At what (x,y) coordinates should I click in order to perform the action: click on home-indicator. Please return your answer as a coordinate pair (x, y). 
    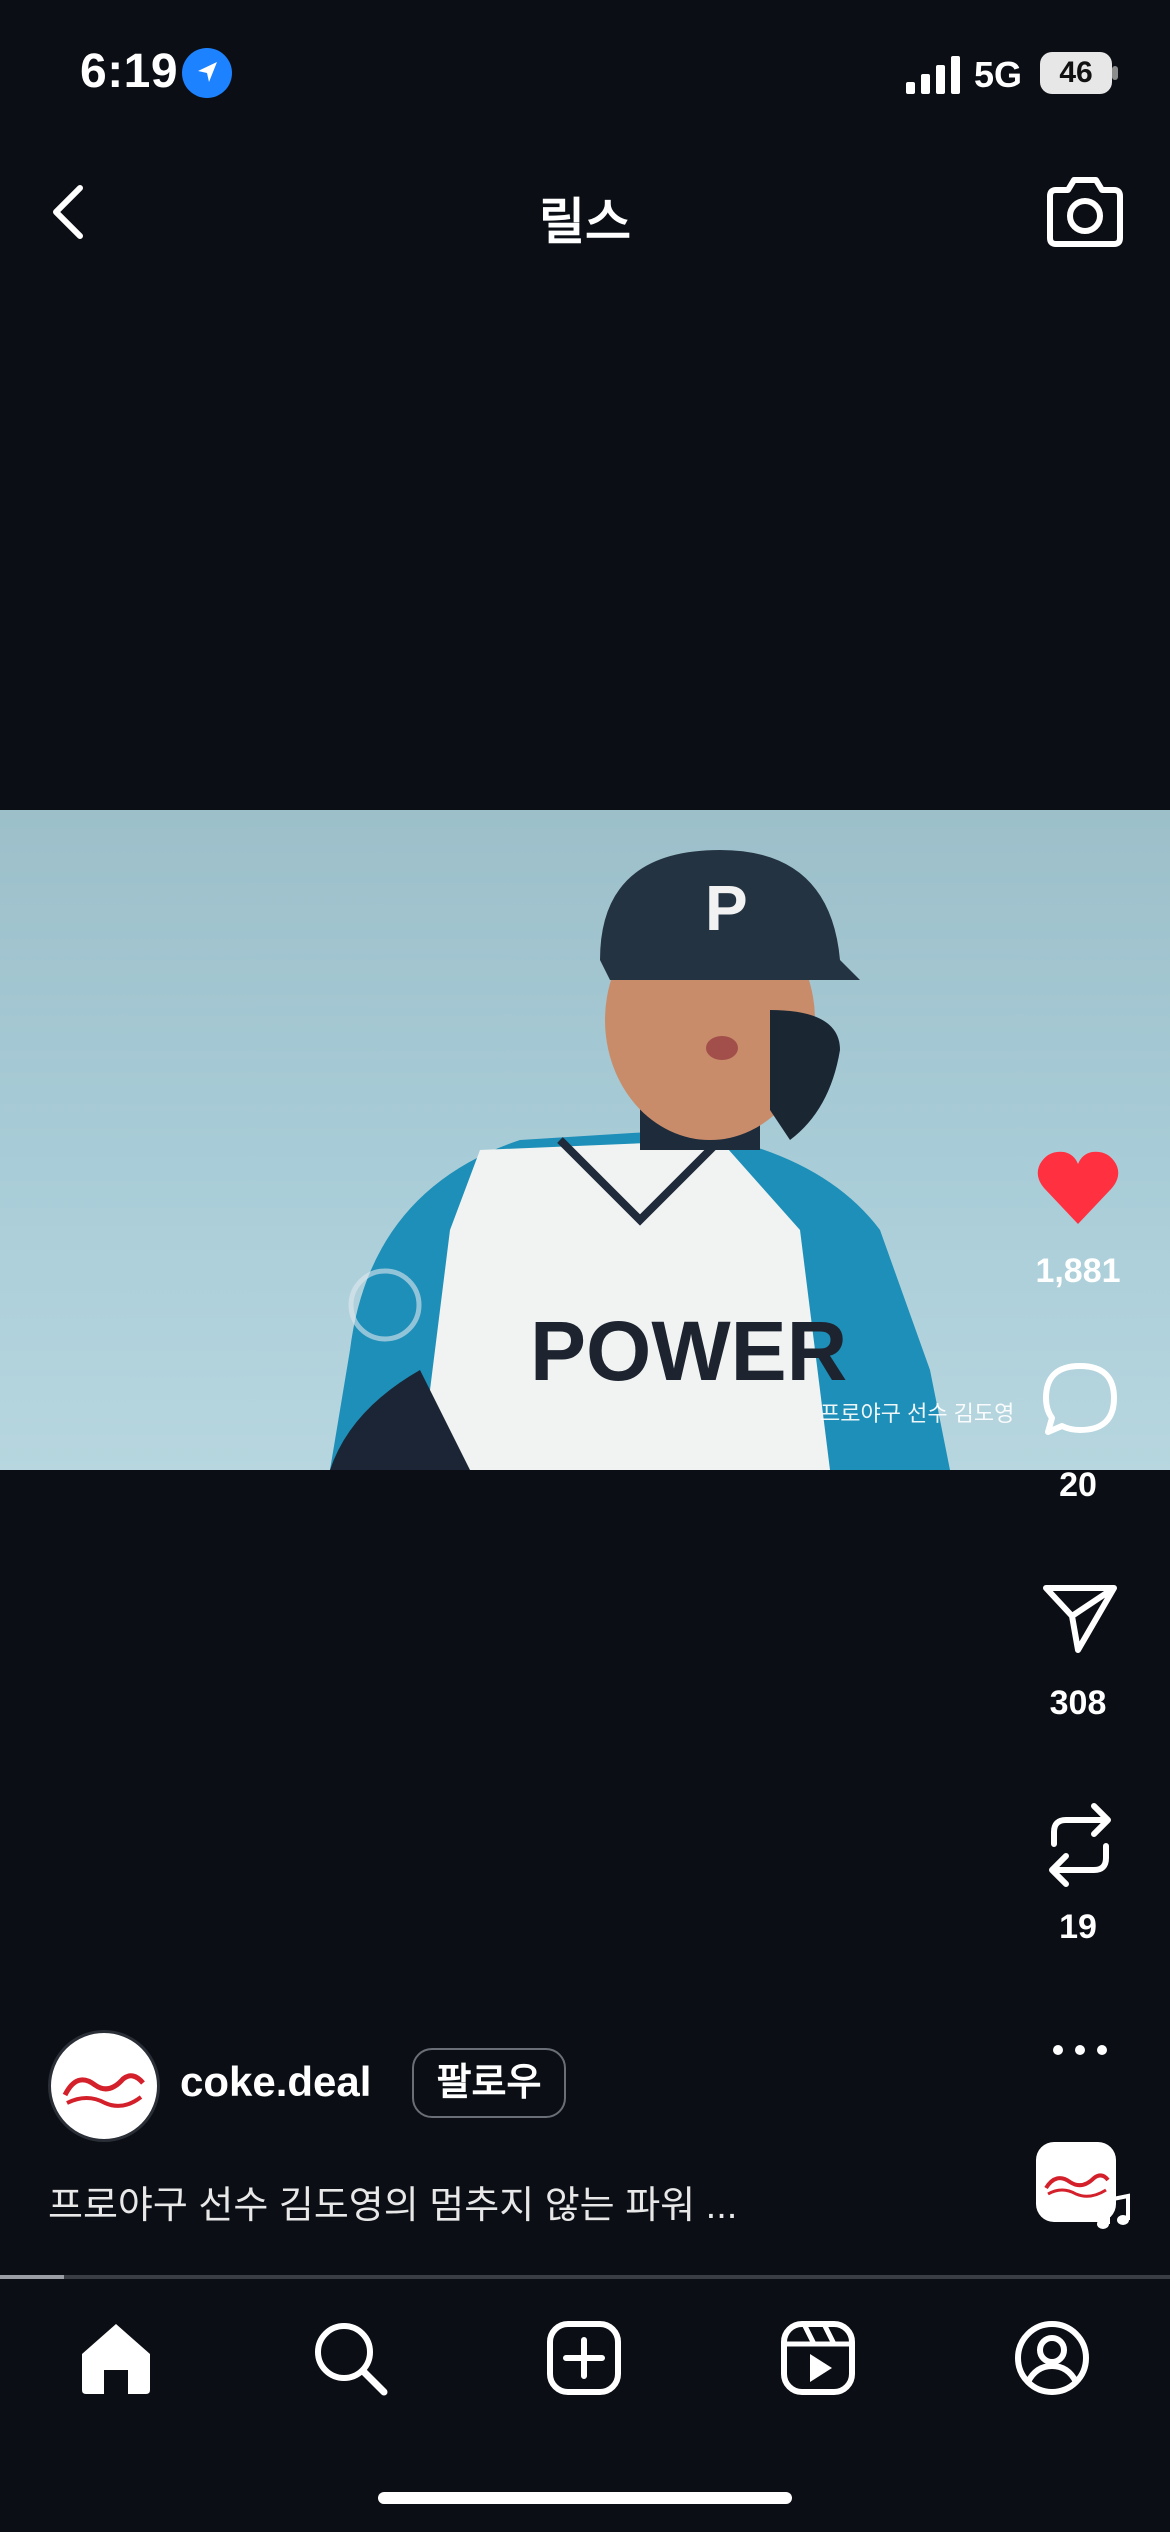
    Looking at the image, I should click on (585, 2498).